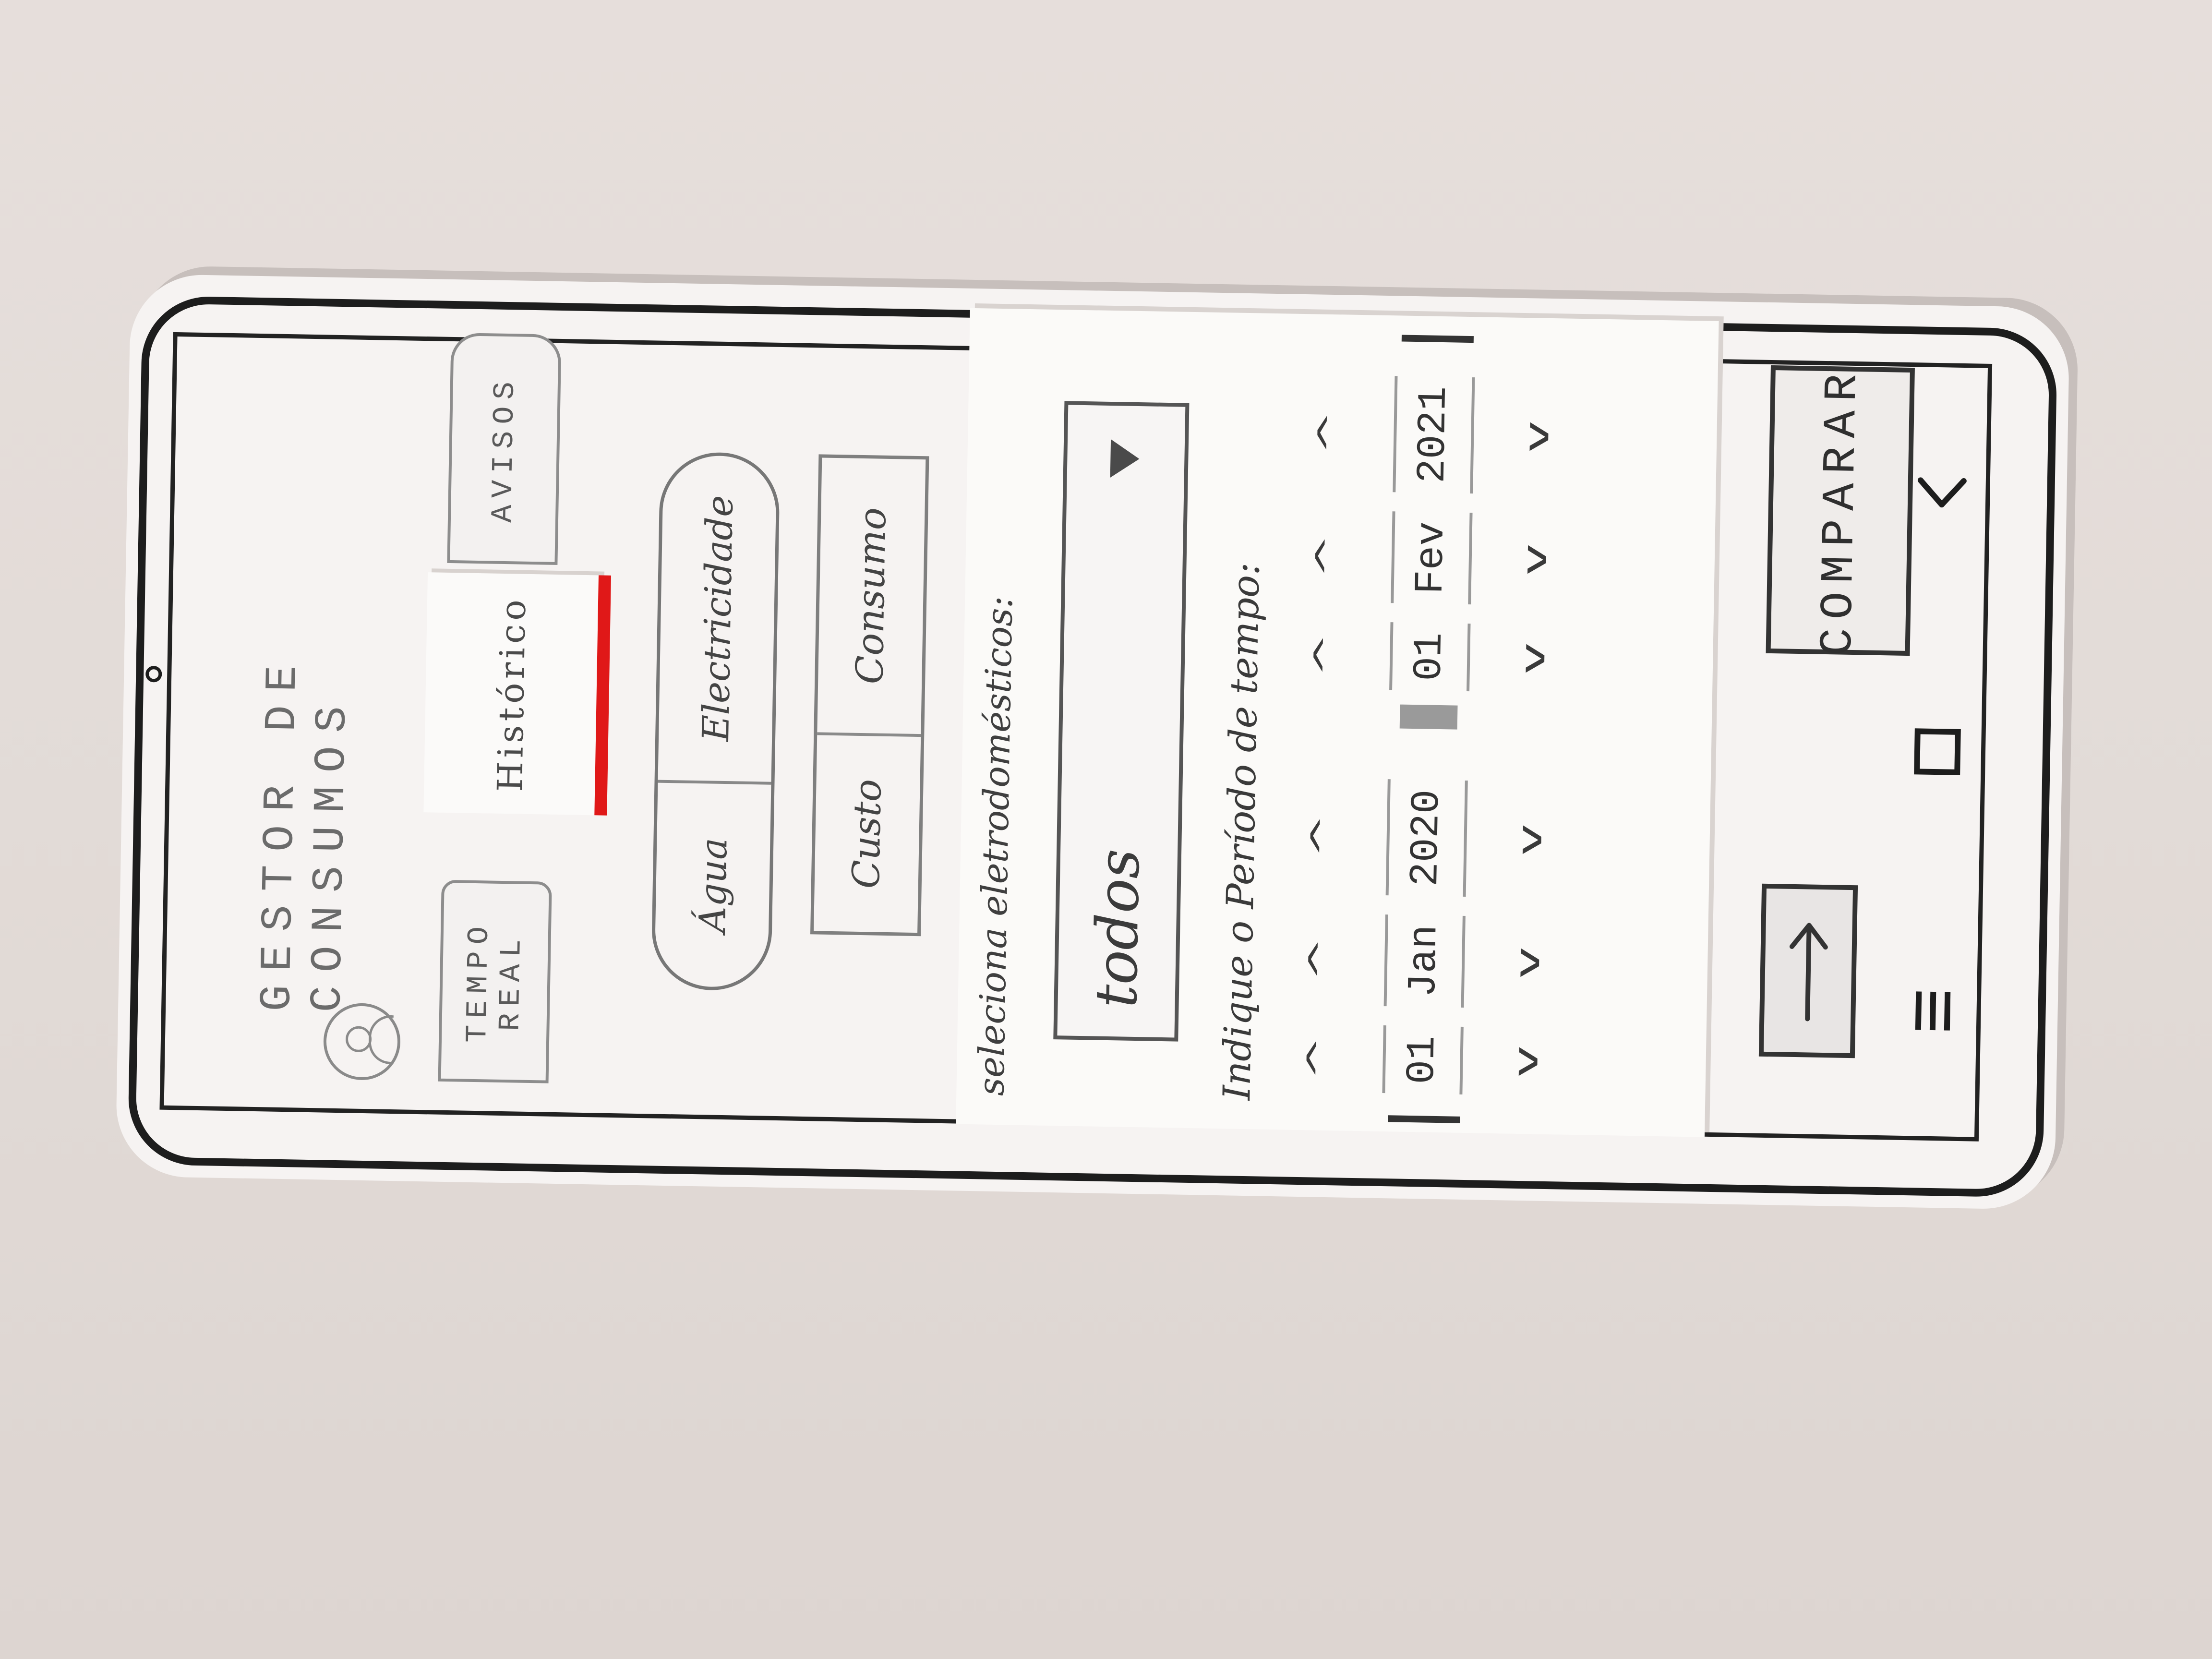 This screenshot has width=2212, height=1659. I want to click on nav-home-button, so click(1937, 752).